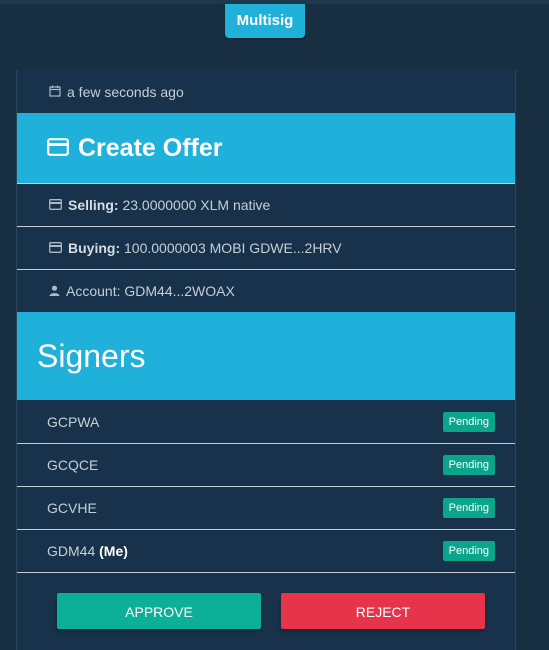  Describe the element at coordinates (150, 147) in the screenshot. I see `operation-title: Create Offer` at that location.